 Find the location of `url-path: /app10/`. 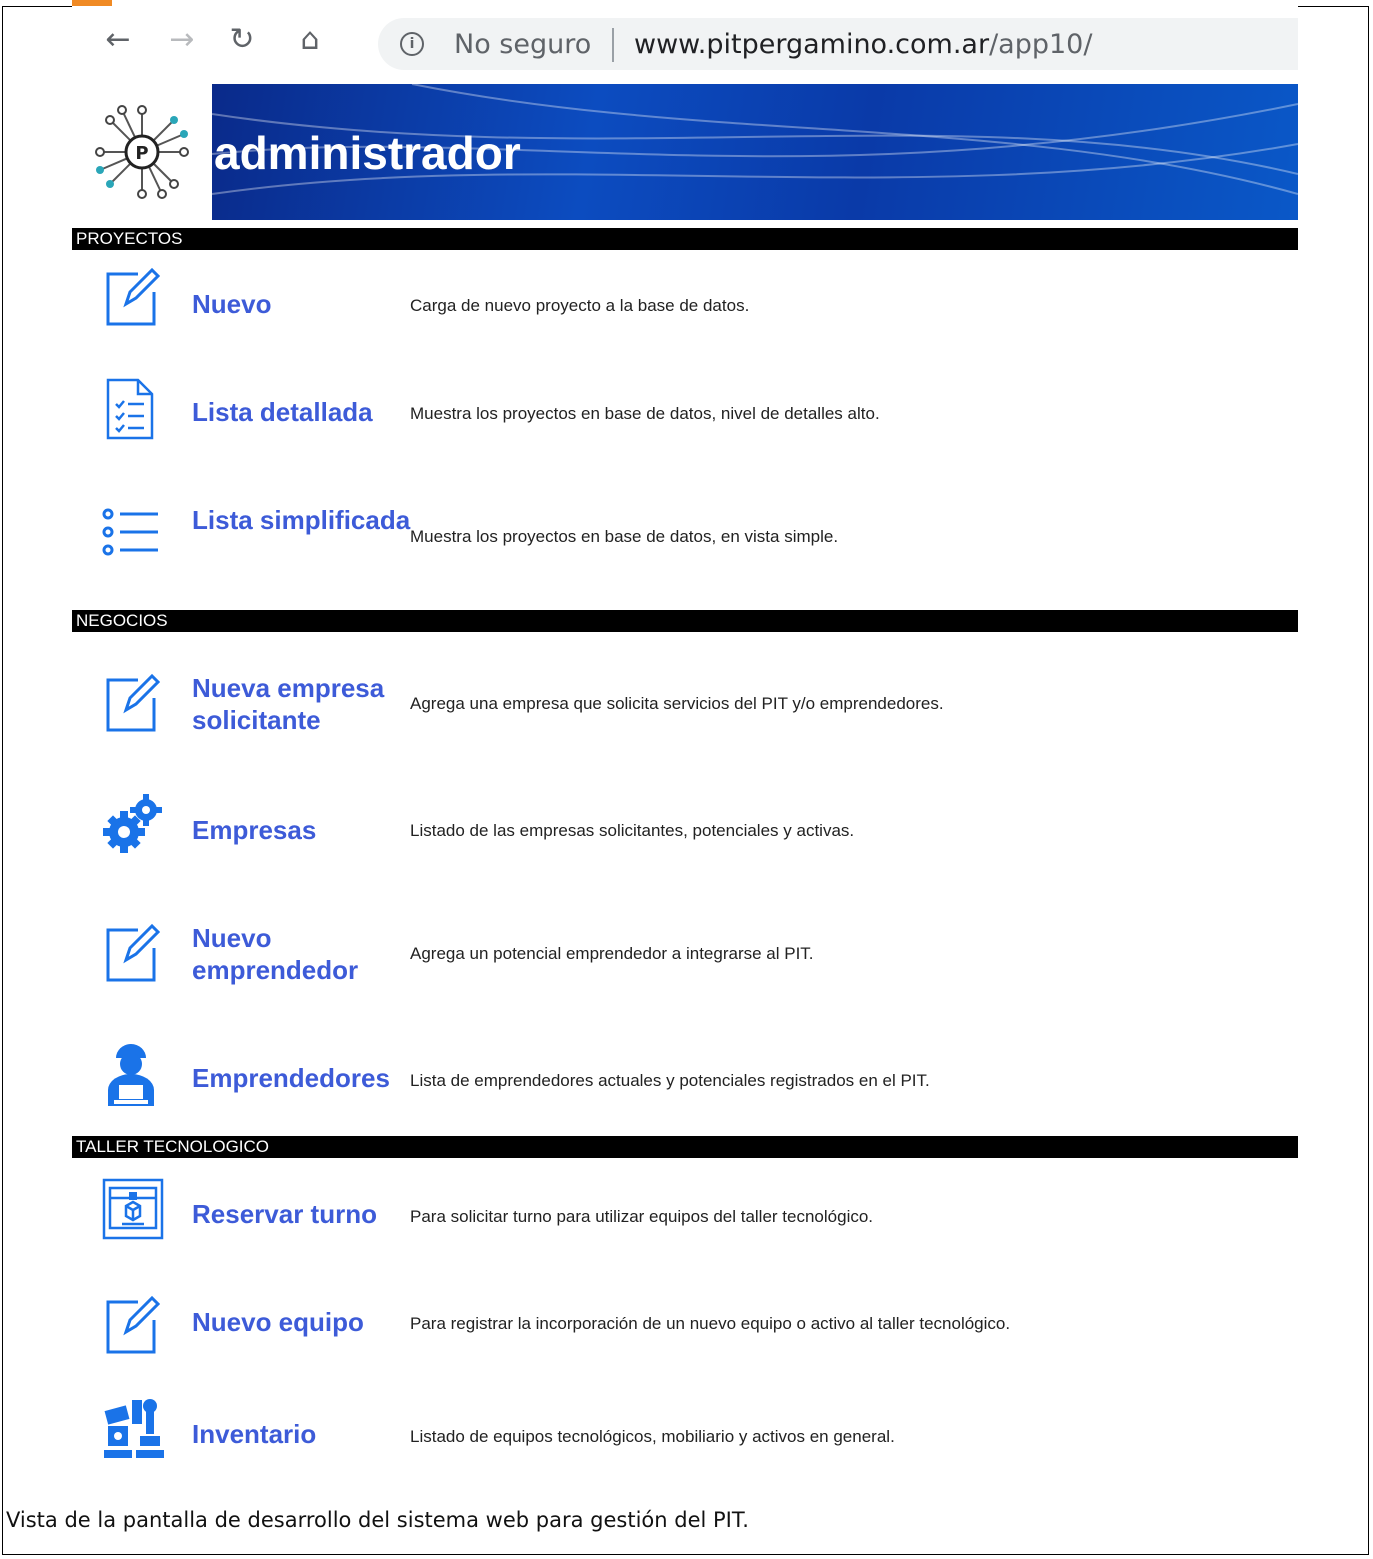

url-path: /app10/ is located at coordinates (1041, 44).